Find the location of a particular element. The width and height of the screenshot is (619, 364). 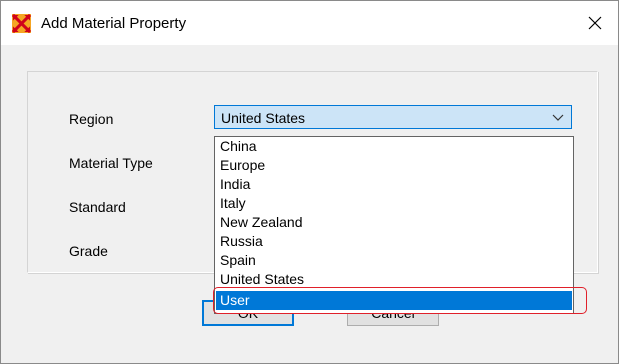

material-type-label: Material Type is located at coordinates (111, 163).